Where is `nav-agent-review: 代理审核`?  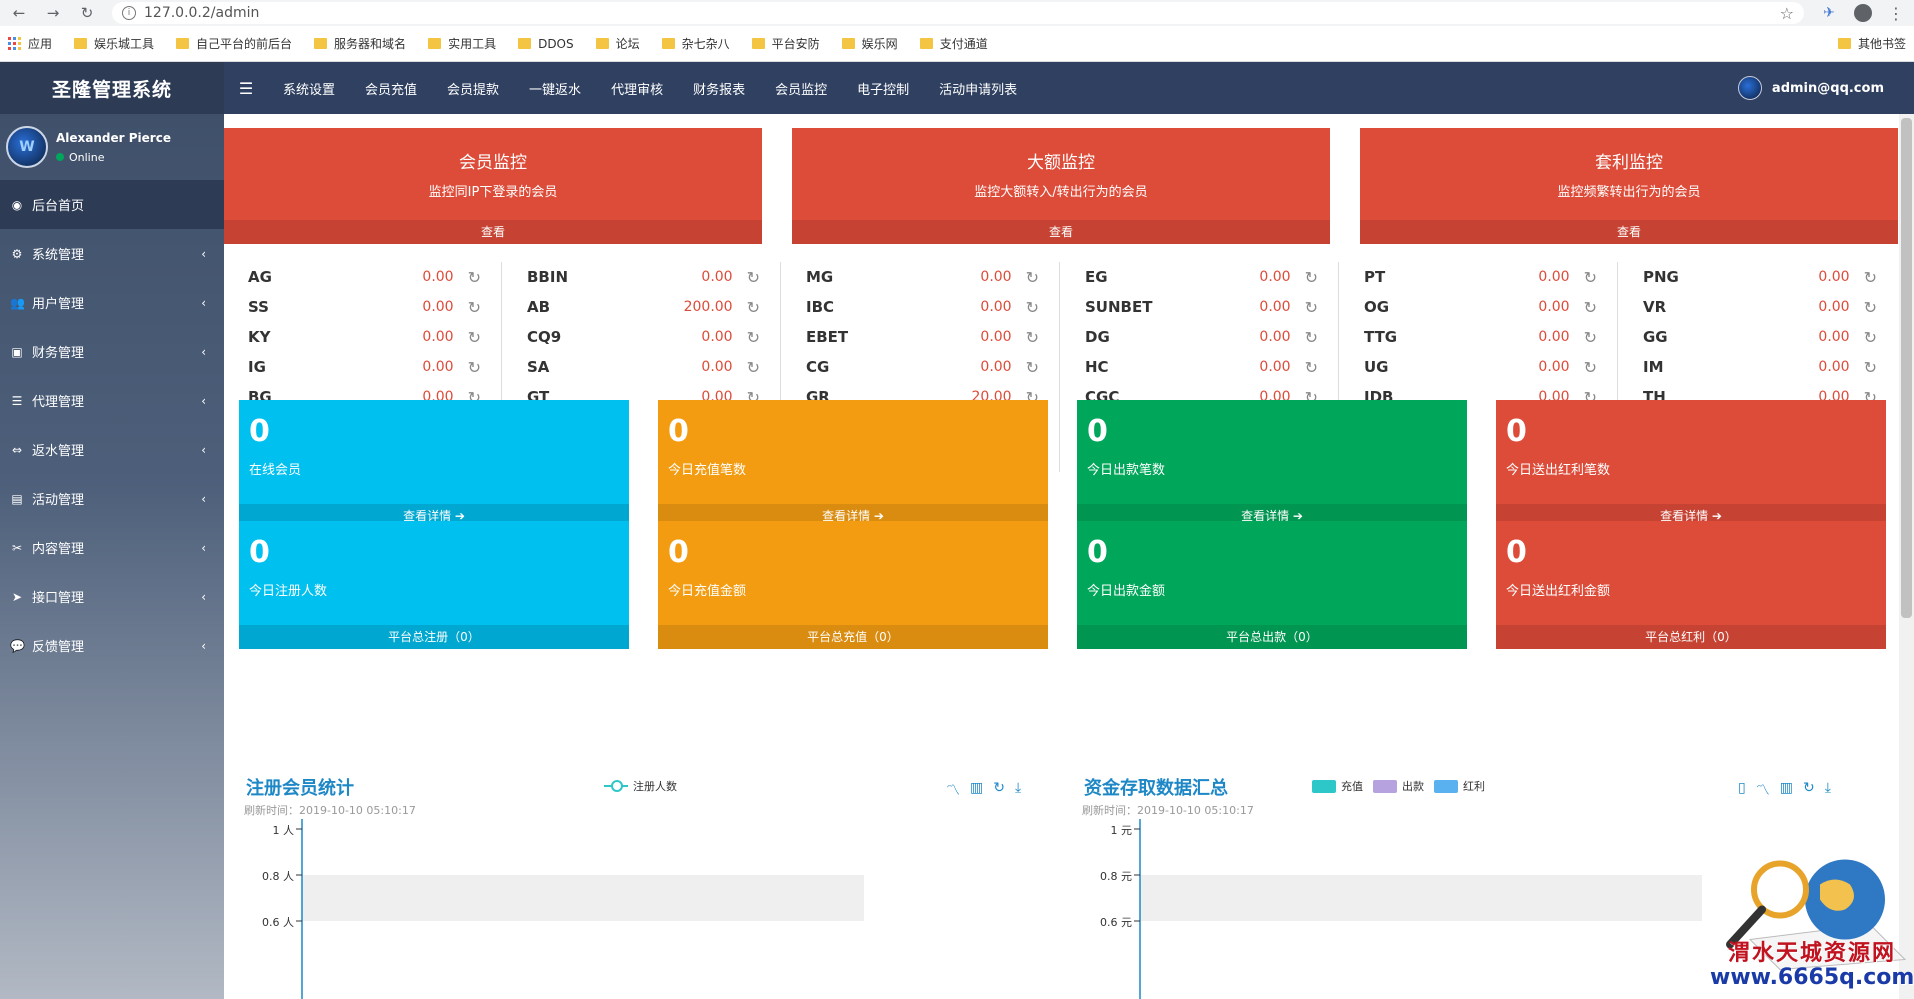
nav-agent-review: 代理审核 is located at coordinates (637, 88).